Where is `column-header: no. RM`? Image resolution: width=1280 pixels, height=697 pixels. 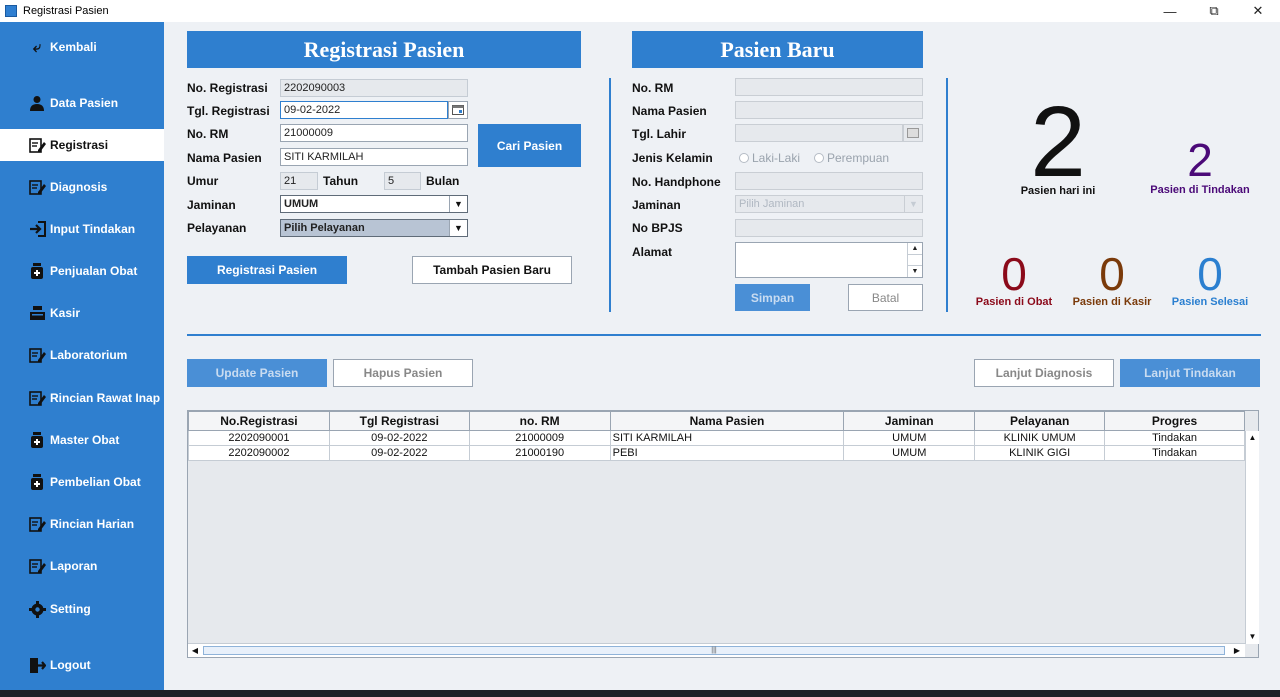 column-header: no. RM is located at coordinates (539, 421).